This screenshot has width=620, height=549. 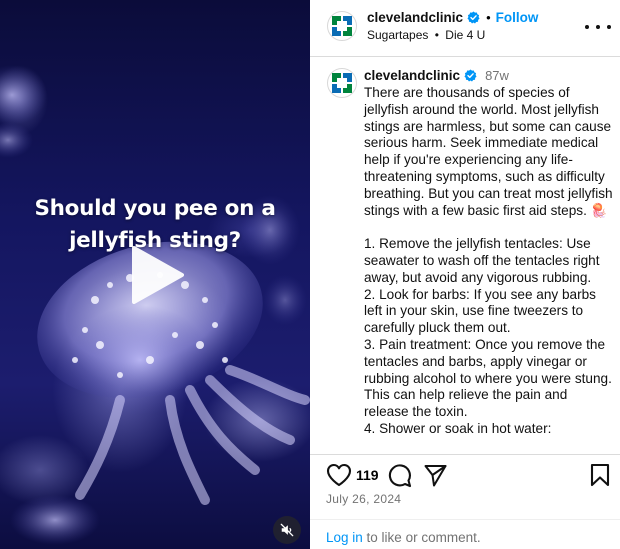 What do you see at coordinates (517, 17) in the screenshot?
I see `follow-button: Follow` at bounding box center [517, 17].